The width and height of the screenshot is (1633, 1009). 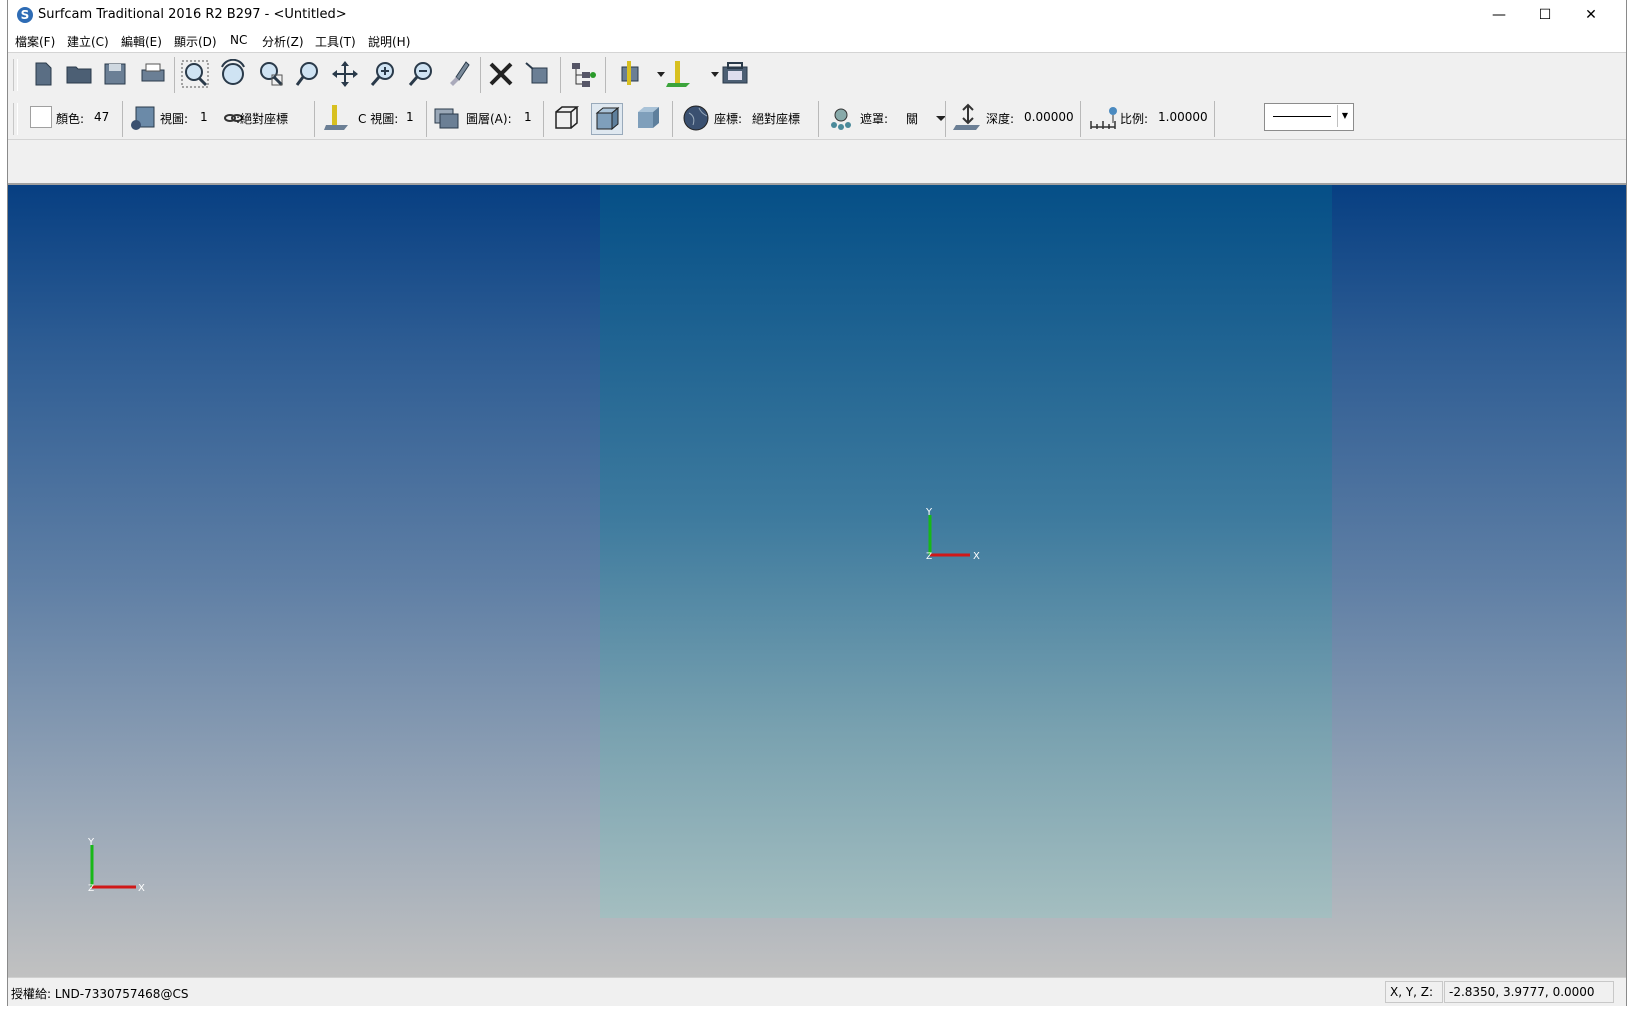 What do you see at coordinates (153, 74) in the screenshot?
I see `print-icon` at bounding box center [153, 74].